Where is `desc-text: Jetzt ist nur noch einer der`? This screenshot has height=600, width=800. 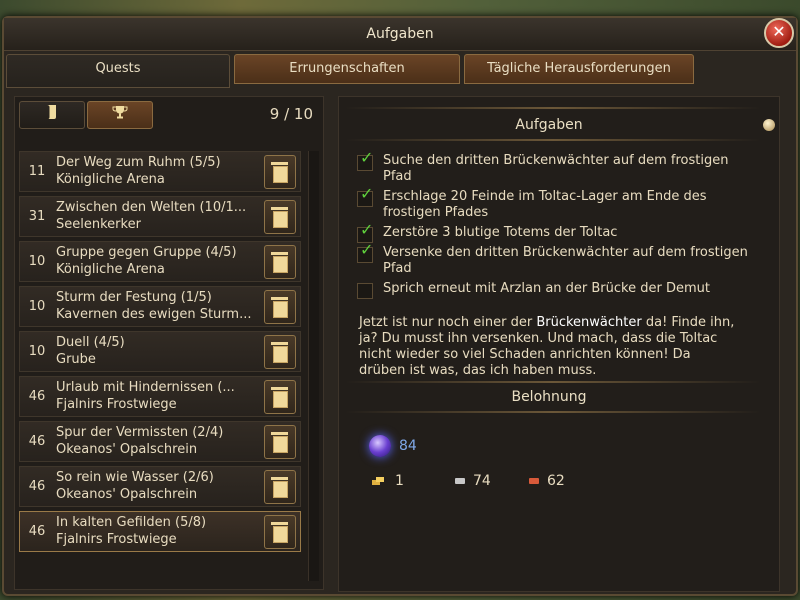 desc-text: Jetzt ist nur noch einer der is located at coordinates (448, 322).